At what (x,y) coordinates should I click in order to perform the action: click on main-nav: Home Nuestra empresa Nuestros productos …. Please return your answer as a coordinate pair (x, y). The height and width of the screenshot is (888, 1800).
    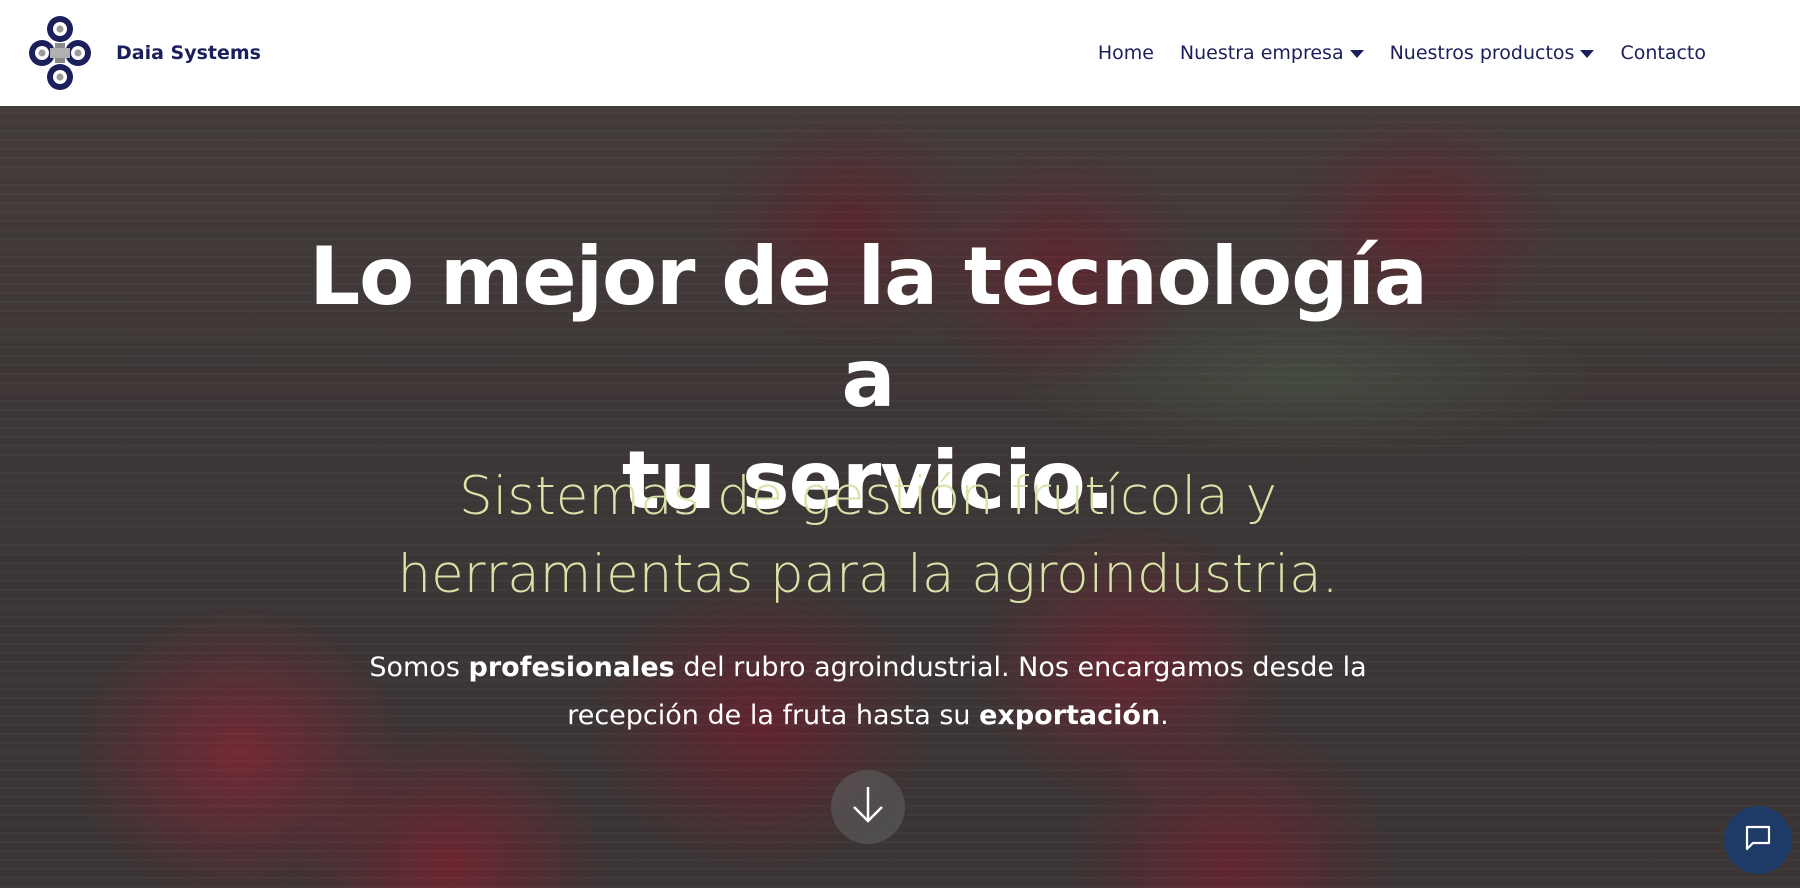
    Looking at the image, I should click on (1402, 53).